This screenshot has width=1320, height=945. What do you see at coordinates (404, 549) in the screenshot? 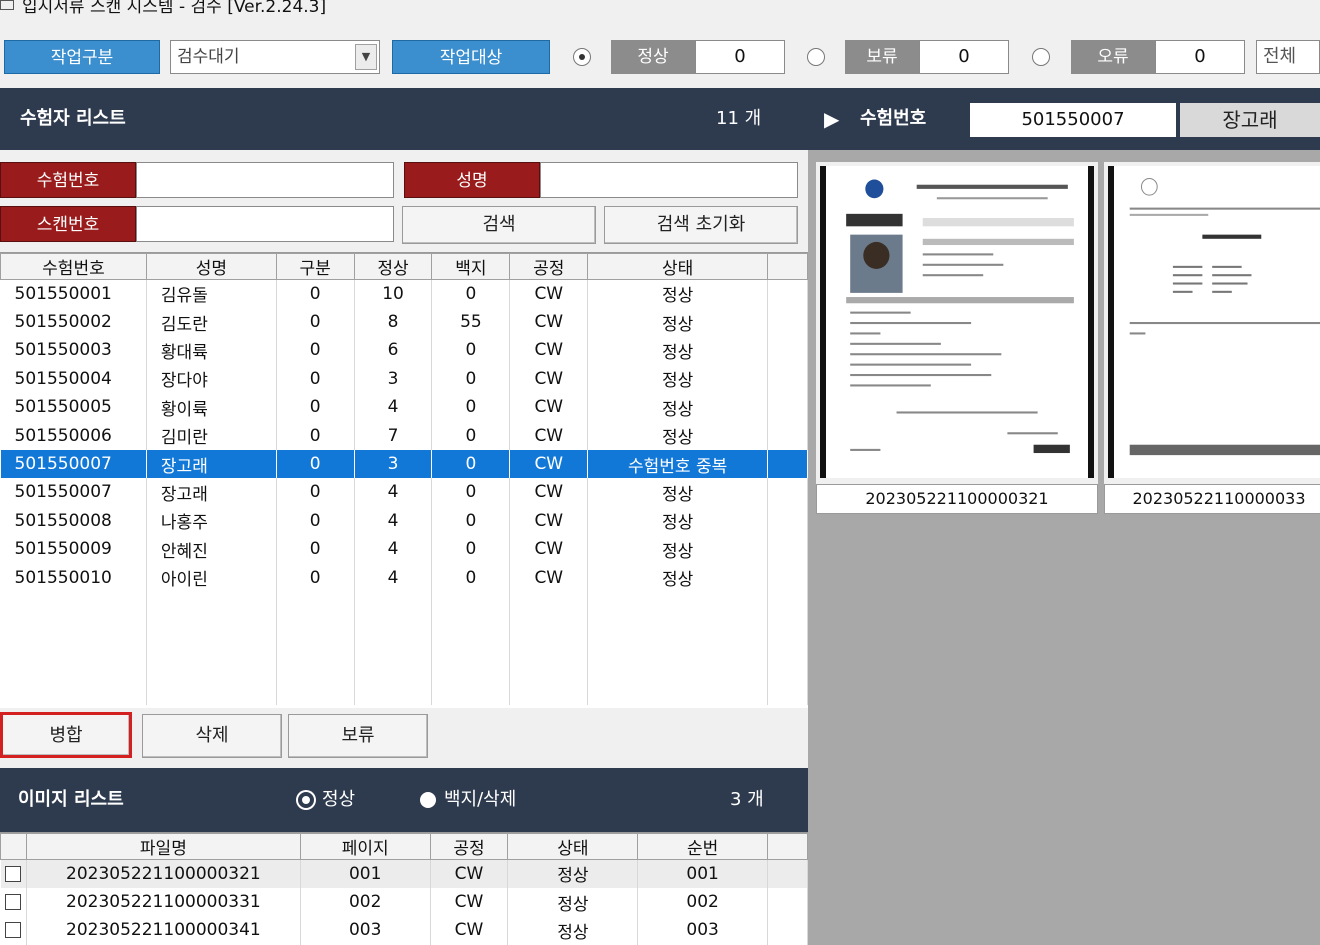
I see `table-row: 501550009 안혜진 0 4 0 CW 정상` at bounding box center [404, 549].